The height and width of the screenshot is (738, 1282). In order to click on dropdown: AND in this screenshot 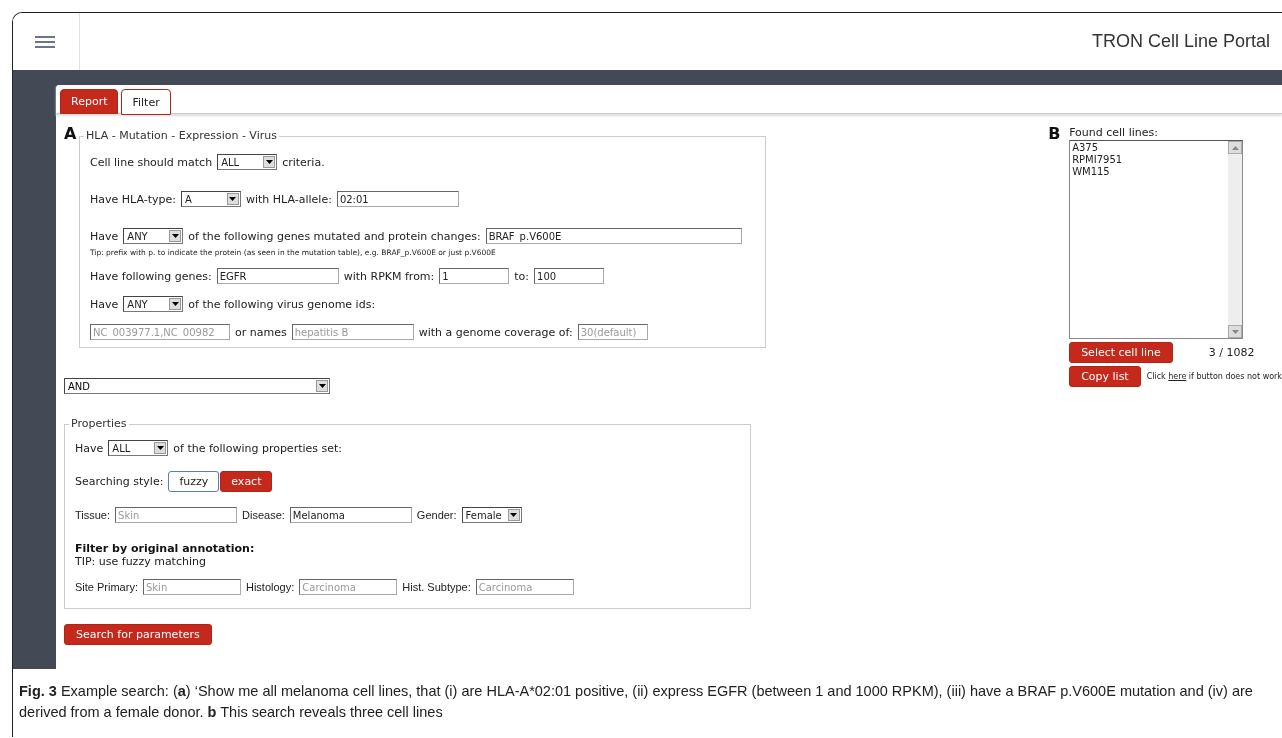, I will do `click(197, 386)`.